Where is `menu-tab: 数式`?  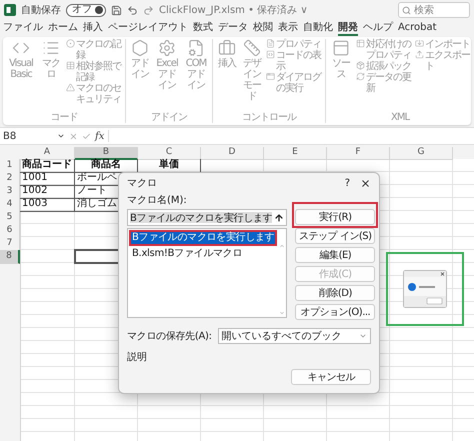
menu-tab: 数式 is located at coordinates (203, 28).